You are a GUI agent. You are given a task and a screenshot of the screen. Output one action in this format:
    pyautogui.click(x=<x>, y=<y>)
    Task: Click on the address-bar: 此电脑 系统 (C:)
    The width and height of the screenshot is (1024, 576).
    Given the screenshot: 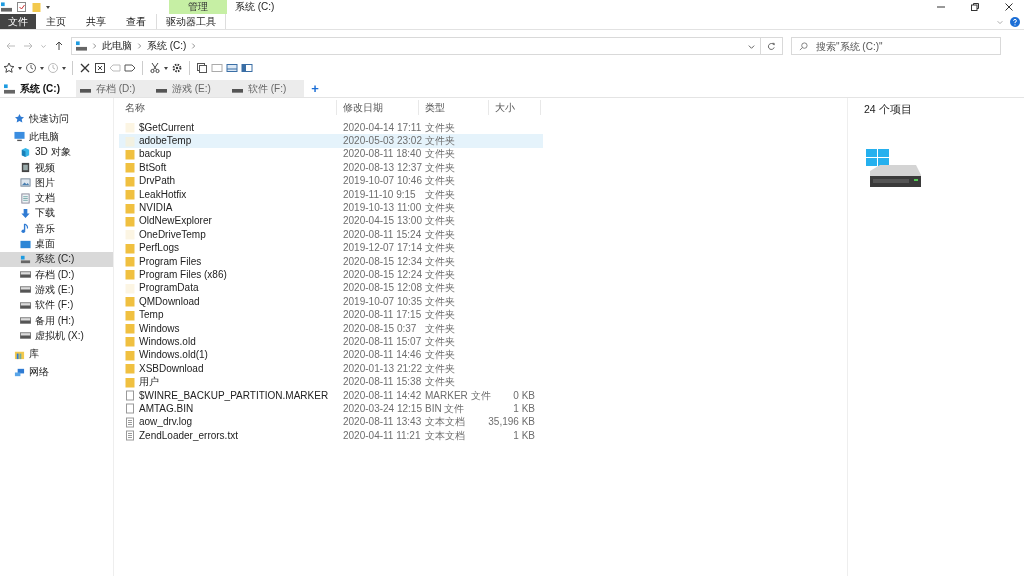 What is the action you would take?
    pyautogui.click(x=416, y=46)
    